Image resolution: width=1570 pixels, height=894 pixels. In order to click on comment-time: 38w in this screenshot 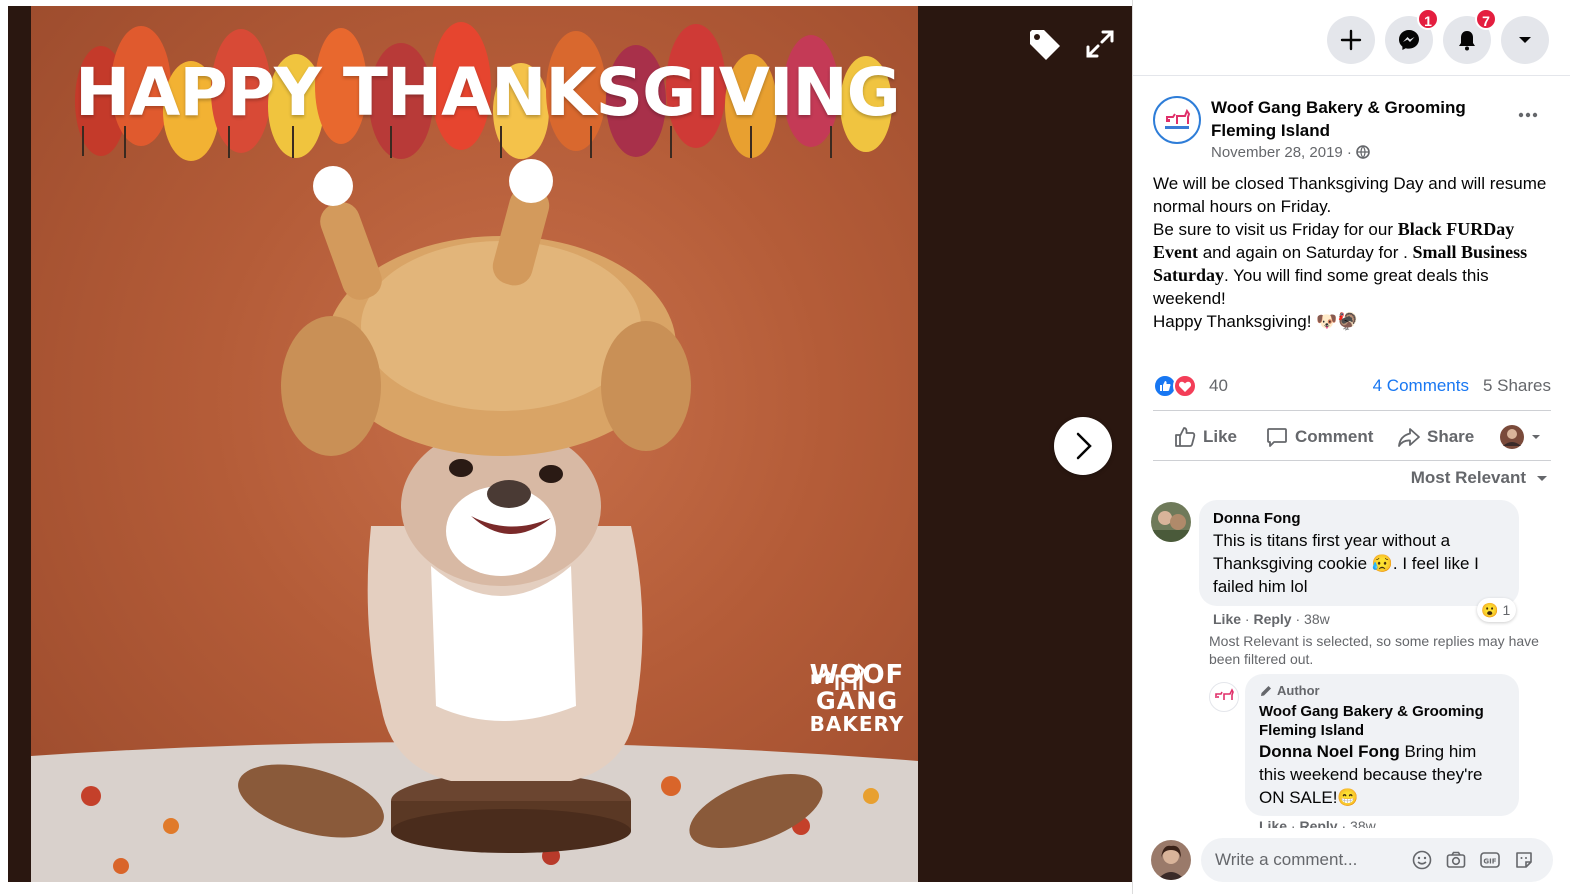, I will do `click(1317, 619)`.